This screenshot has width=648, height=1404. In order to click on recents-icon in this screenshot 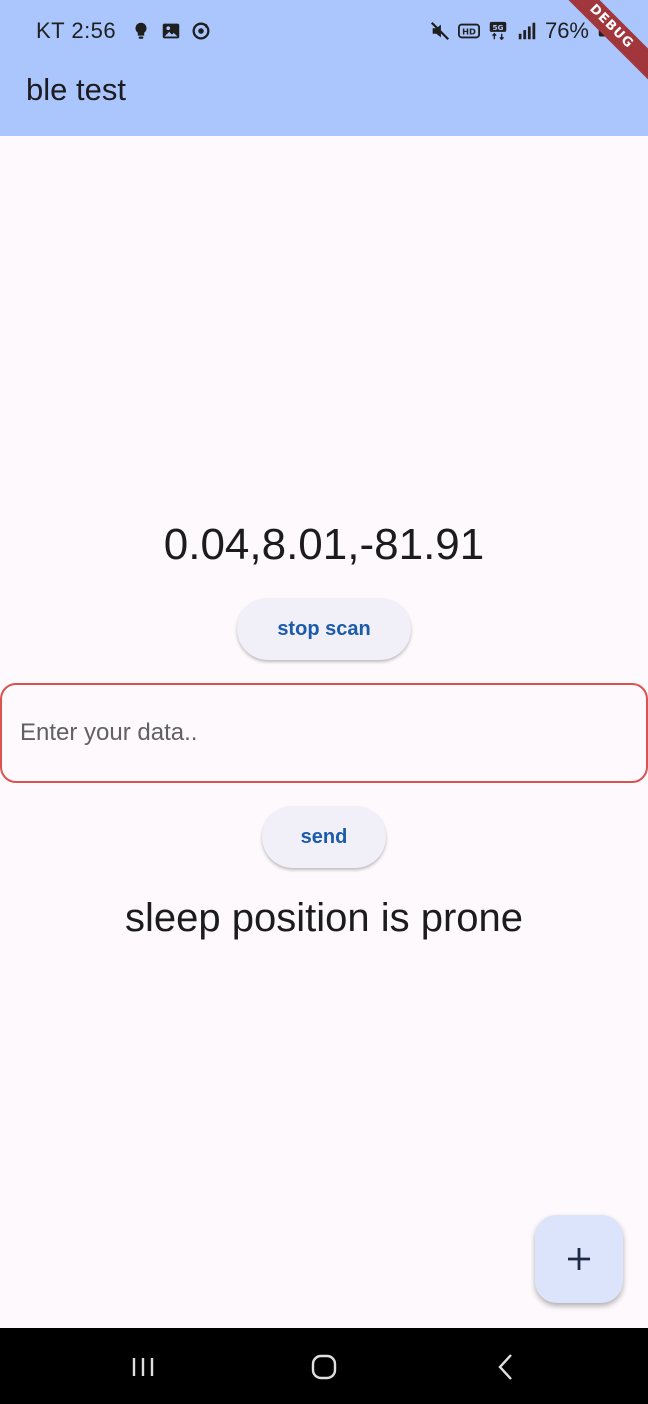, I will do `click(143, 1367)`.